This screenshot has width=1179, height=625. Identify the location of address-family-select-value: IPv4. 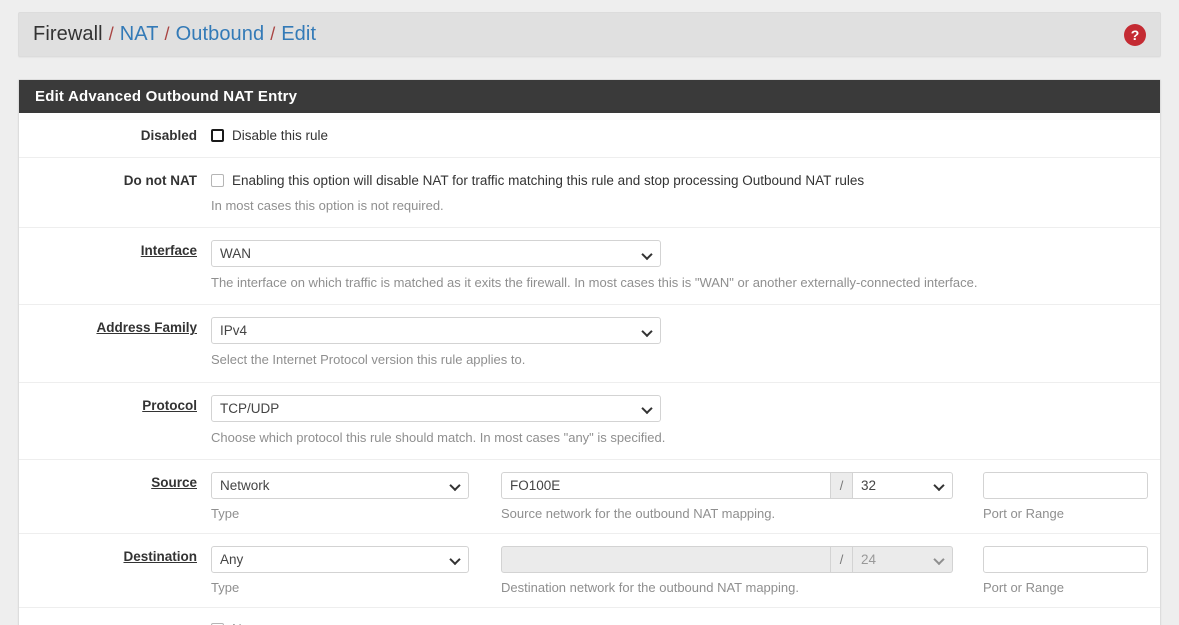
(234, 331).